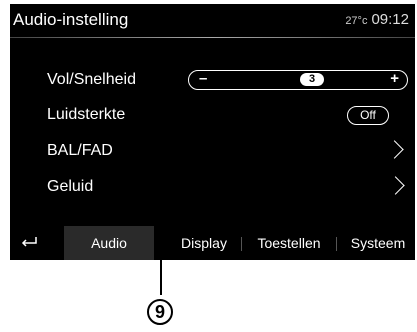 This screenshot has height=332, width=417. What do you see at coordinates (212, 188) in the screenshot?
I see `settings-row-geluid: Geluid` at bounding box center [212, 188].